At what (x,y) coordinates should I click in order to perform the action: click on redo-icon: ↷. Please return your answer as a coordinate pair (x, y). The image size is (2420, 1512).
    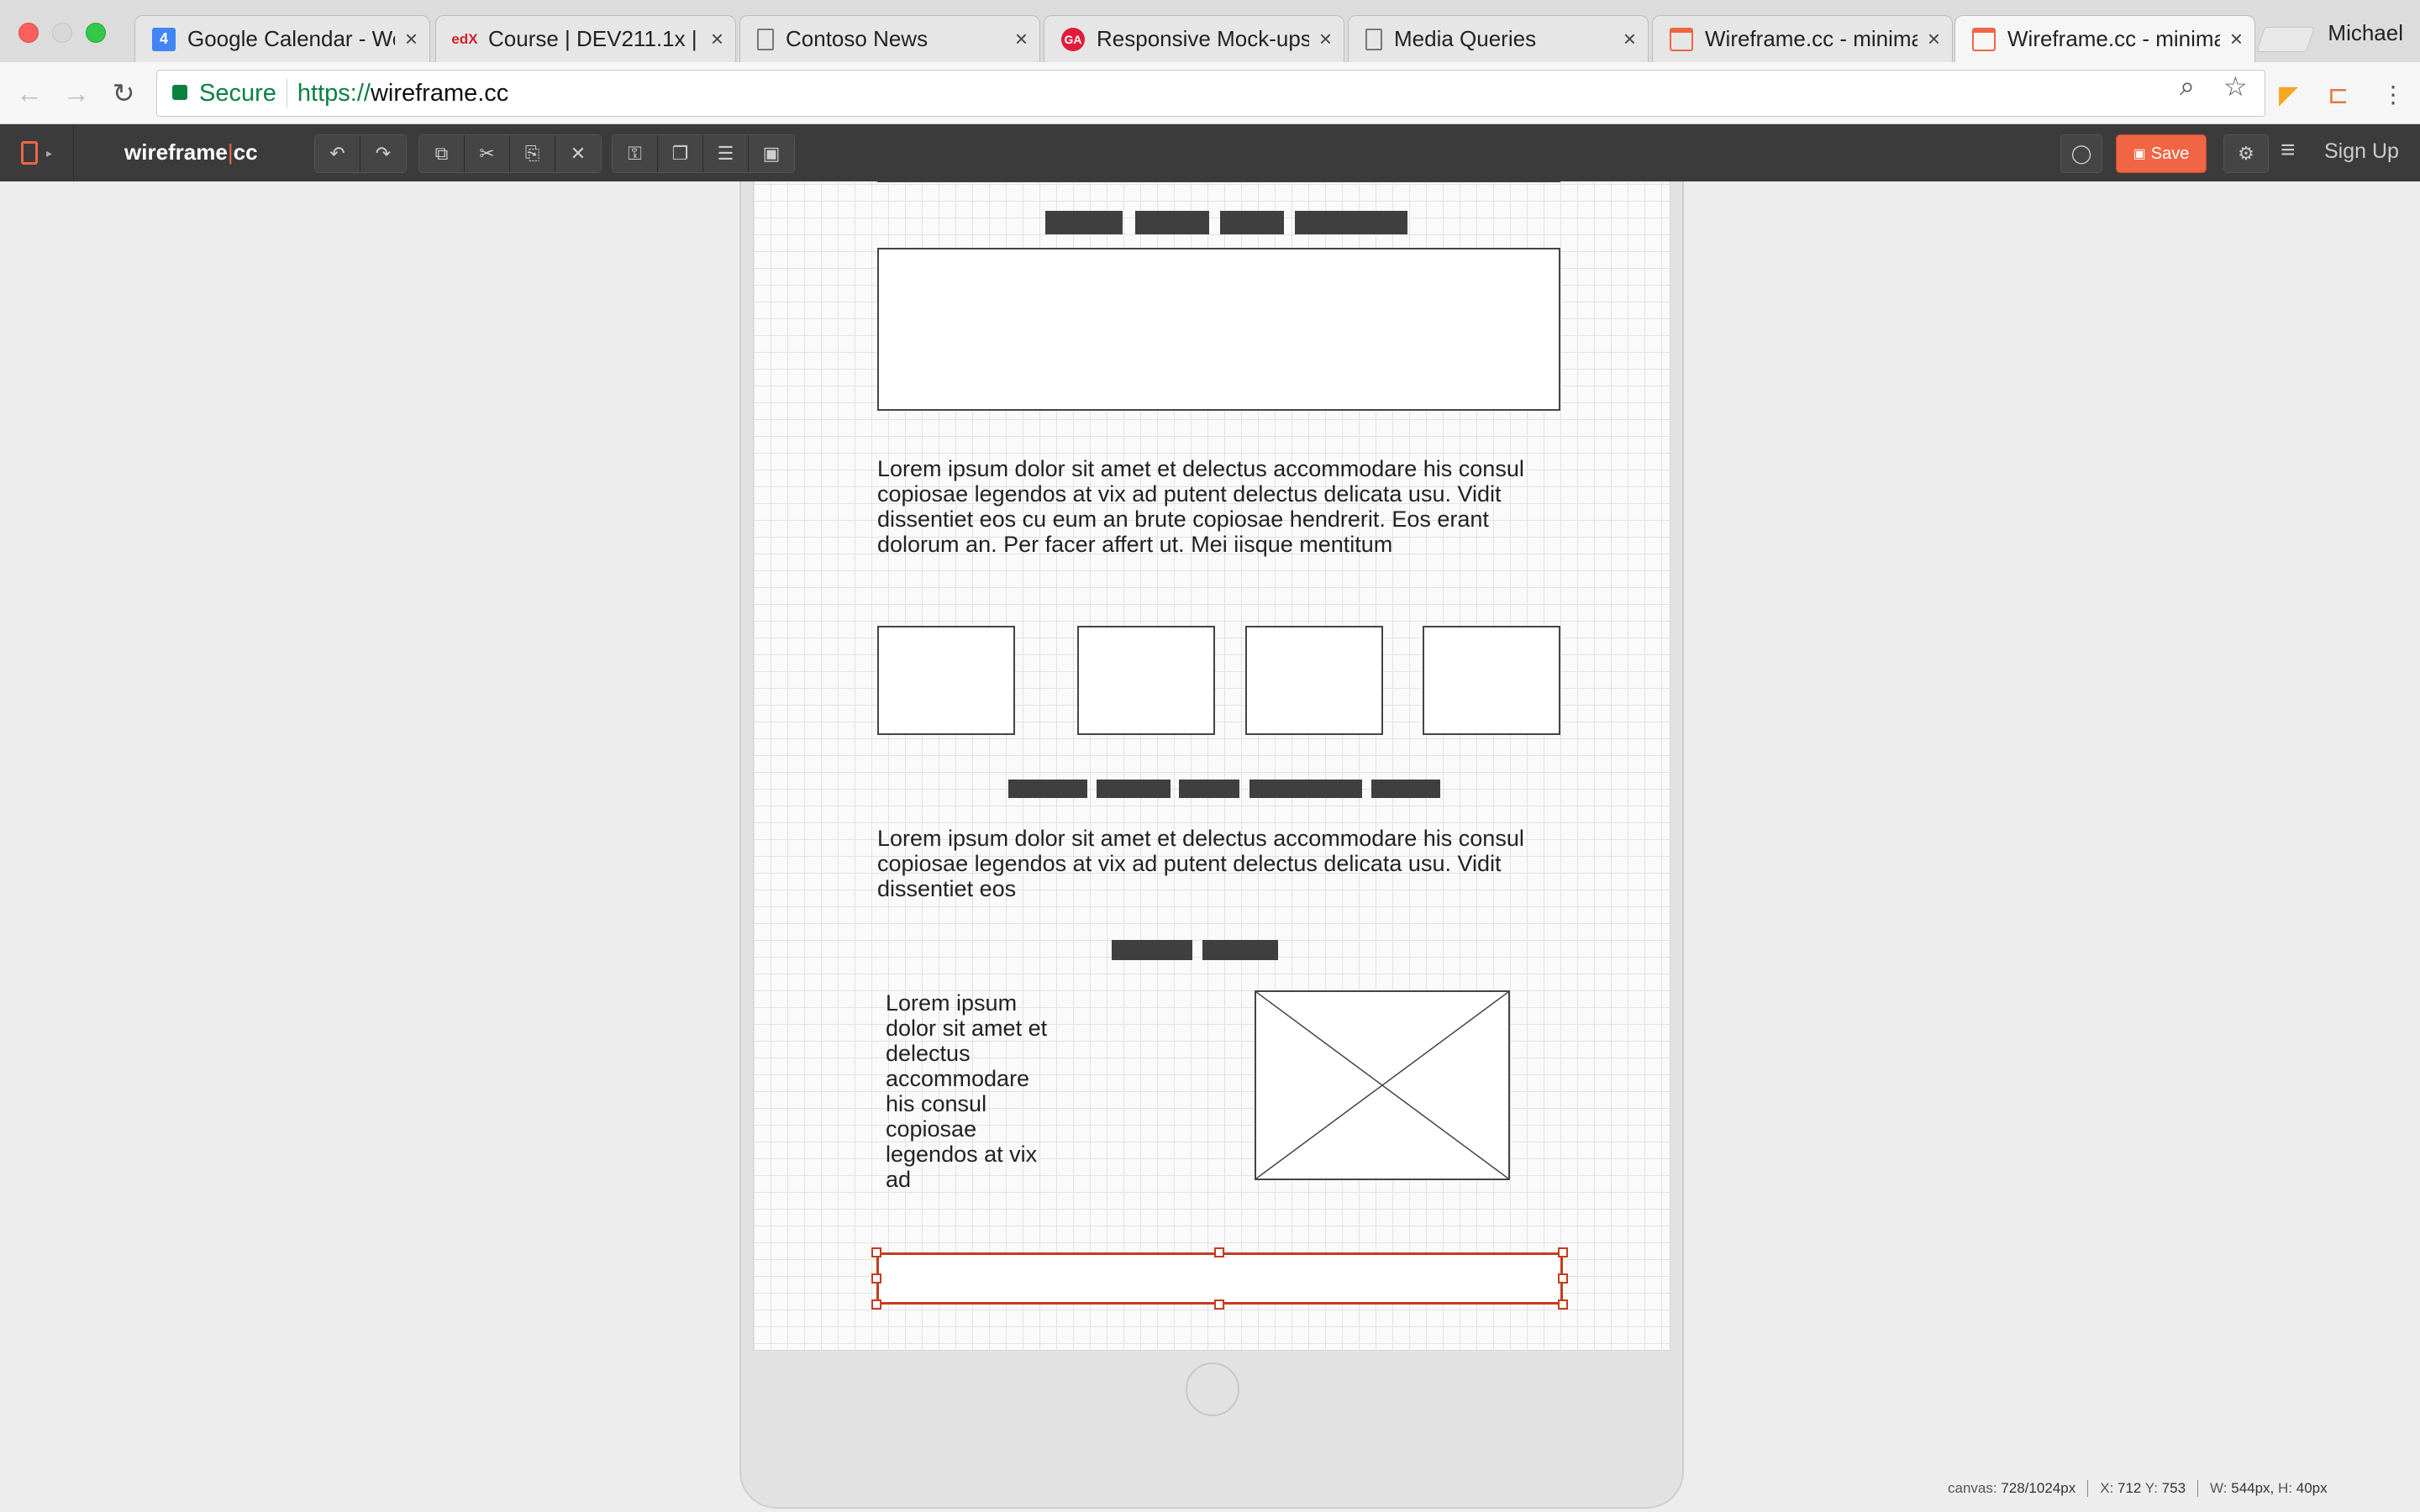
    Looking at the image, I should click on (383, 153).